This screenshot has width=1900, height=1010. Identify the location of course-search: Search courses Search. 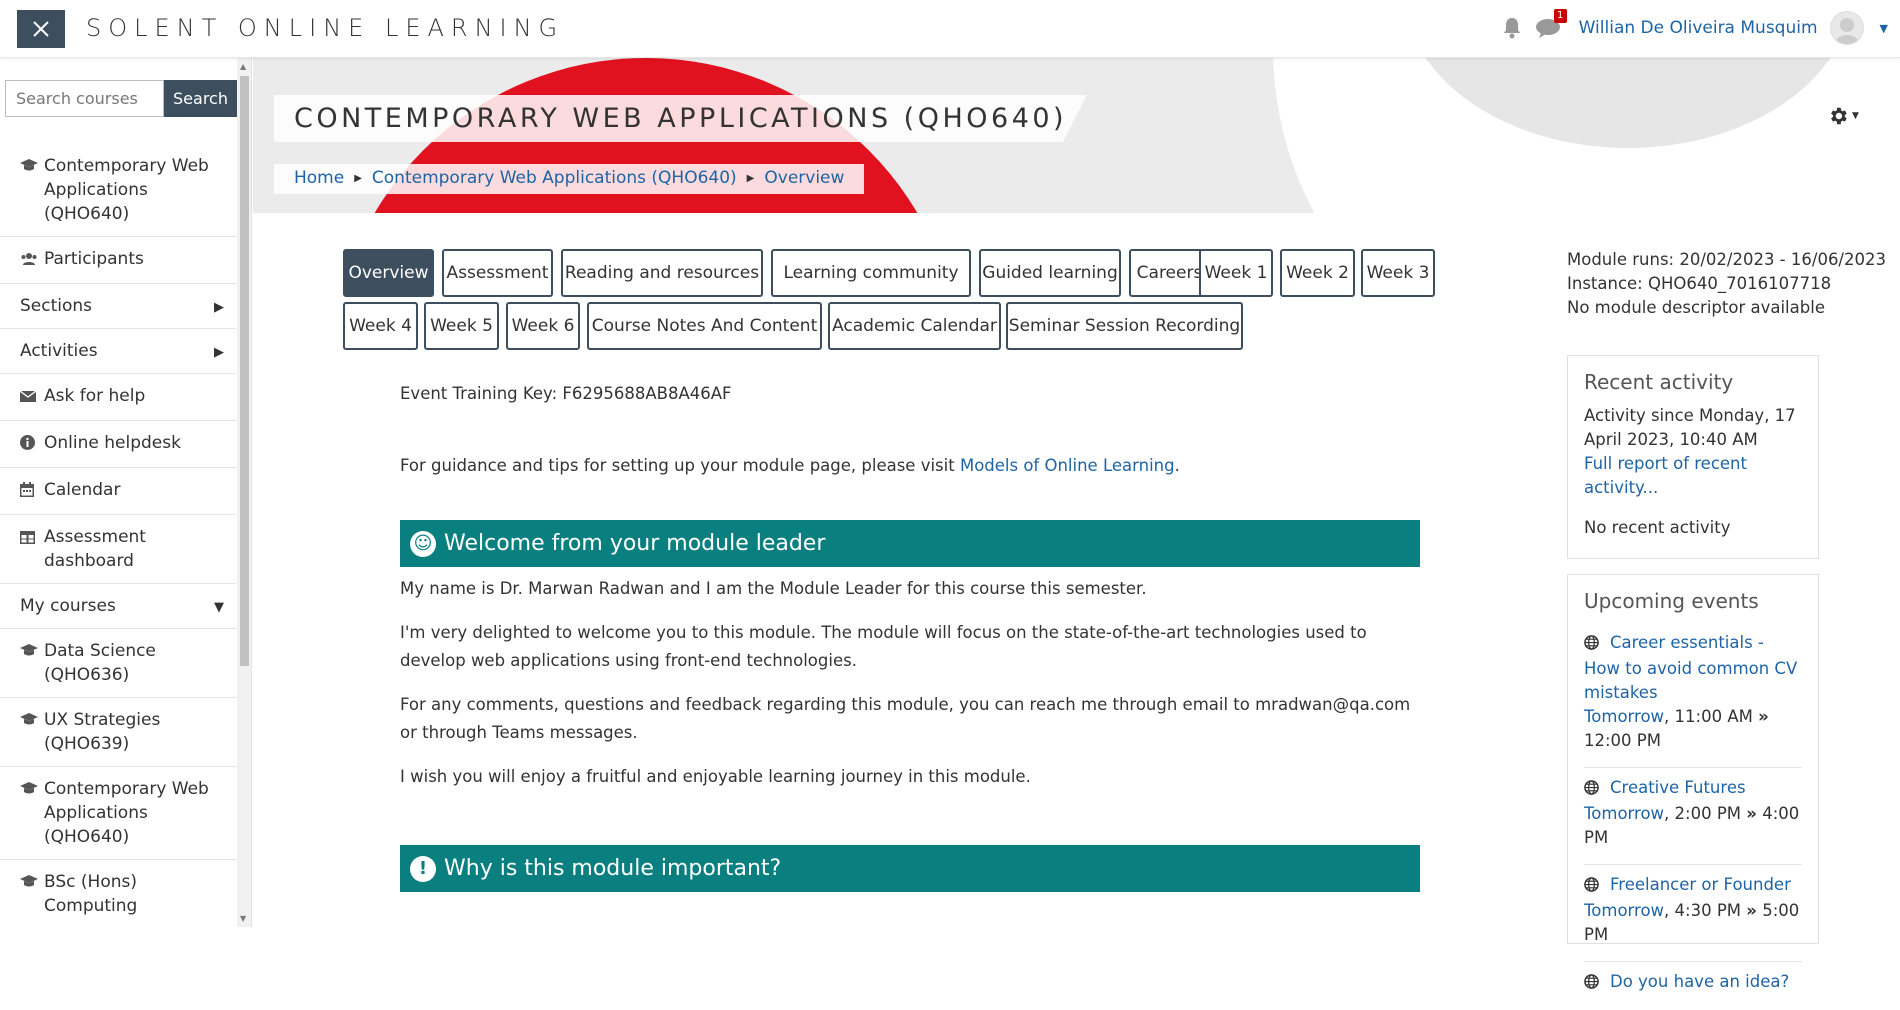
(121, 98).